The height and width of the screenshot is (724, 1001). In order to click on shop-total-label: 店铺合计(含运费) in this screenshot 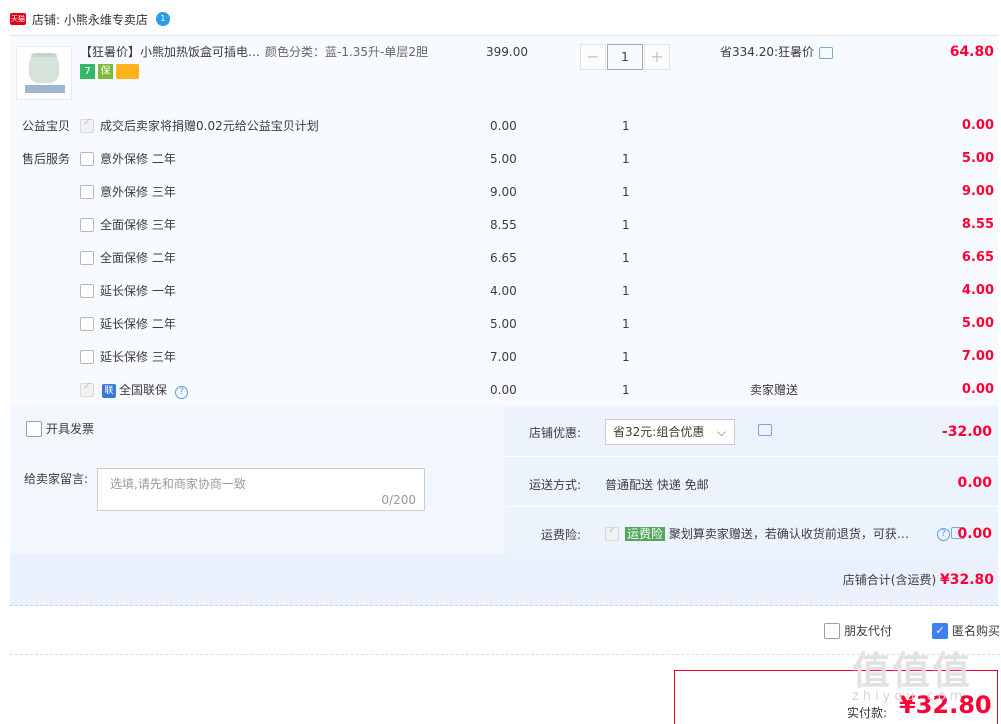, I will do `click(889, 580)`.